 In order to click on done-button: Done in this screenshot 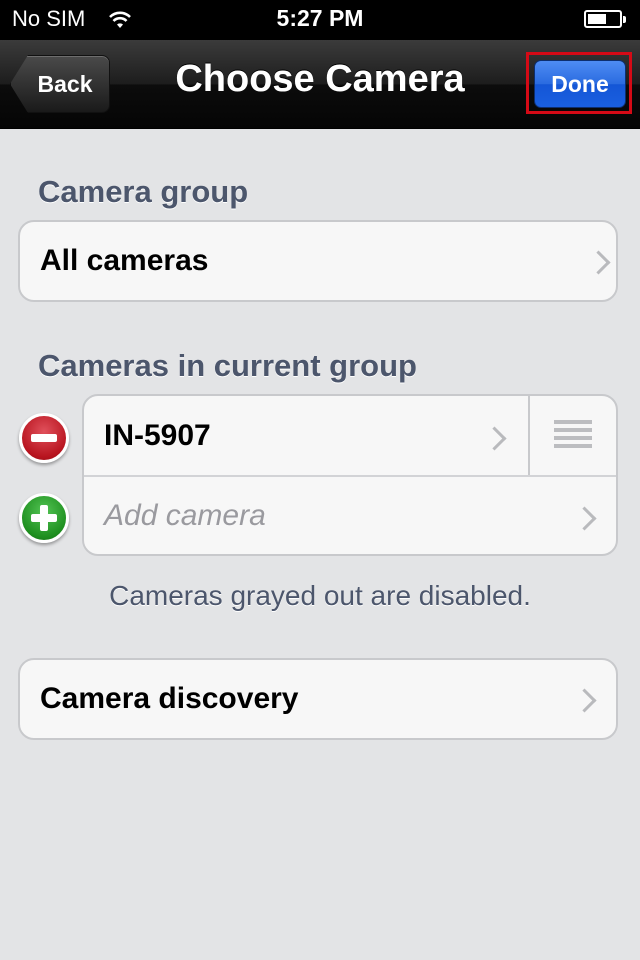, I will do `click(580, 84)`.